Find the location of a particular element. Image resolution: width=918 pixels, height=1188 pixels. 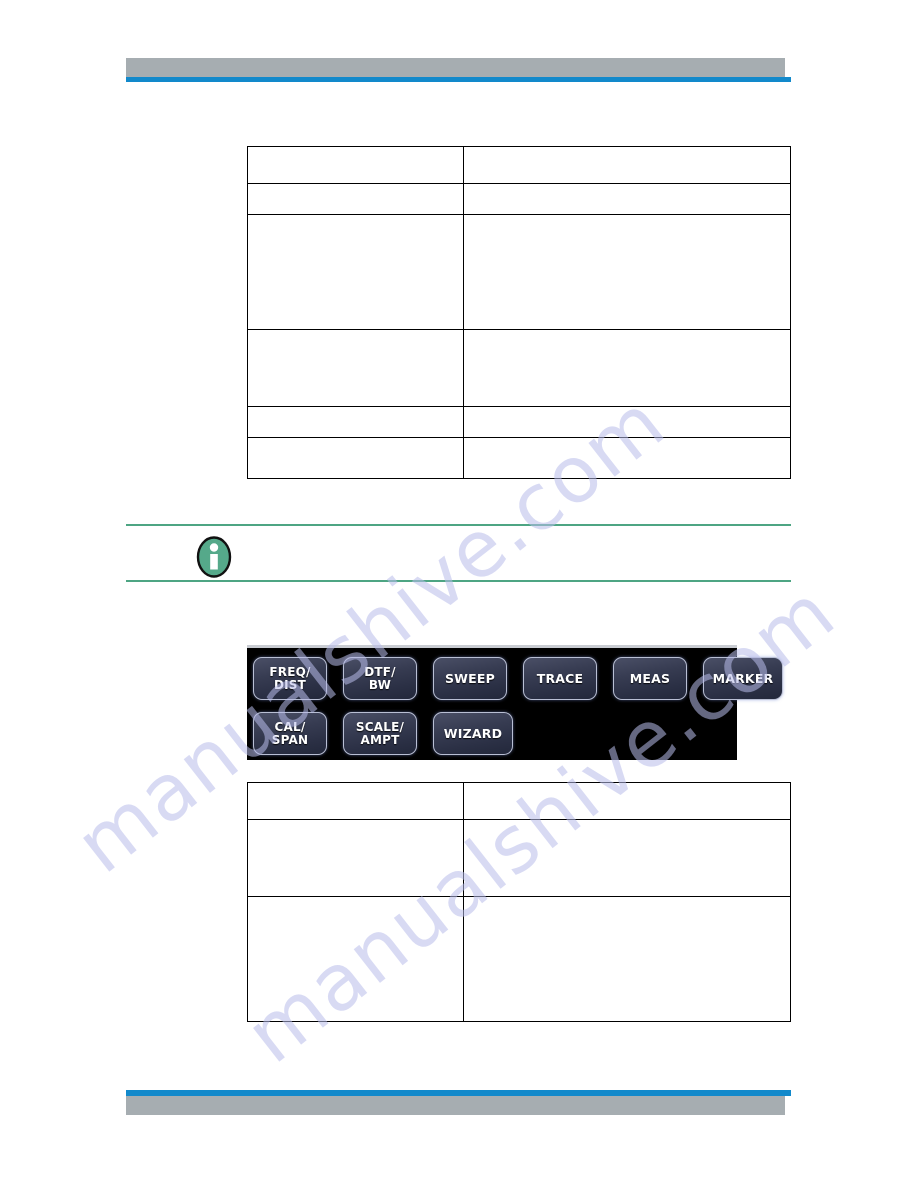

key-meas: MEAS is located at coordinates (650, 678).